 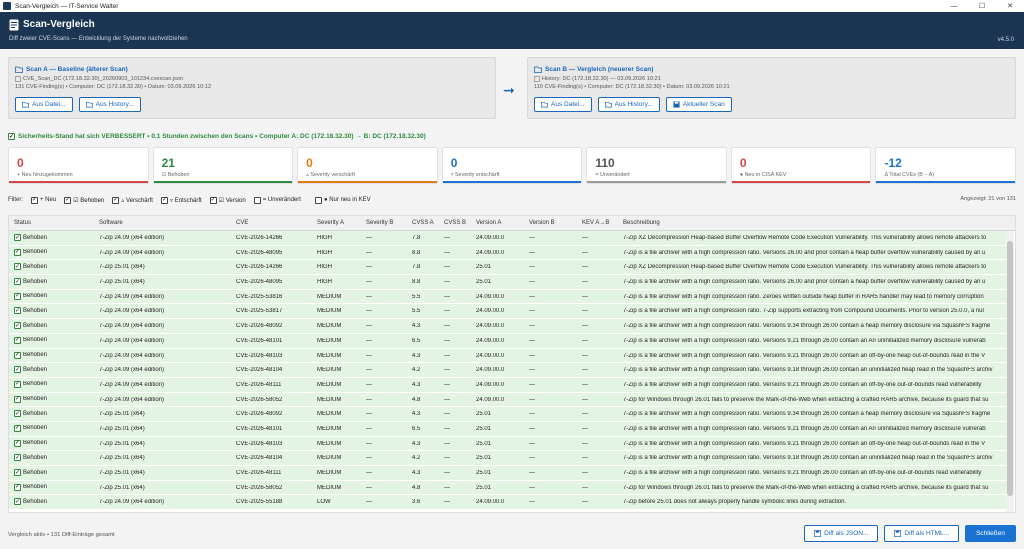 What do you see at coordinates (132, 370) in the screenshot?
I see `cell-software: 7-Zip 24.09 (x64 edition)` at bounding box center [132, 370].